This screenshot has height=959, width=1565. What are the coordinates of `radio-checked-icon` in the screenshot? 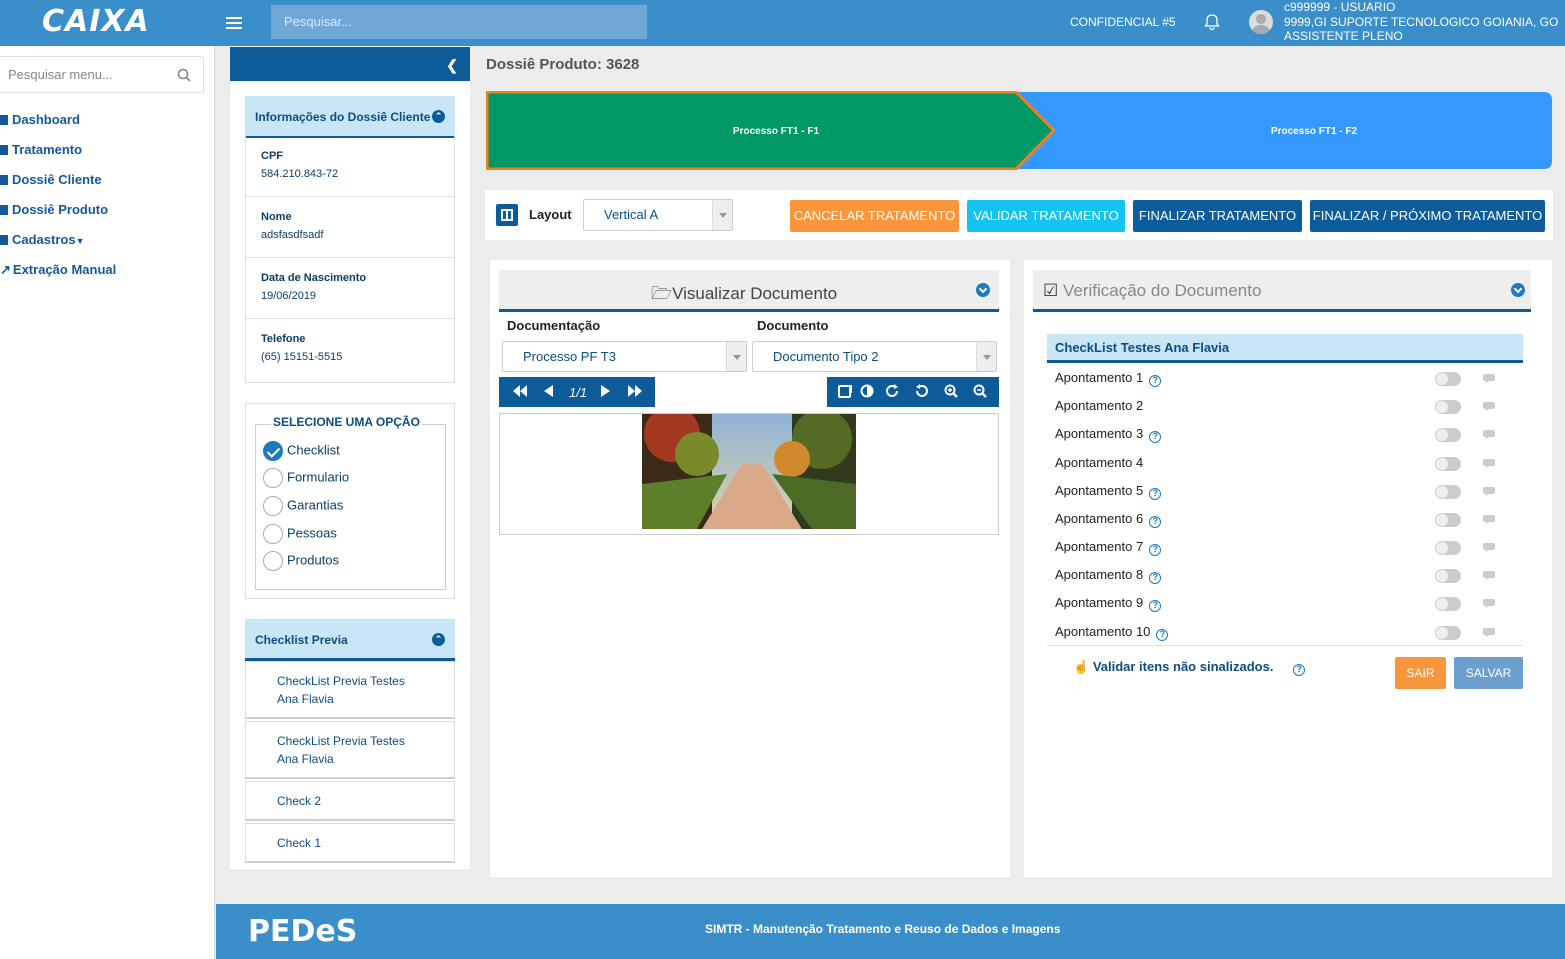 It's located at (273, 451).